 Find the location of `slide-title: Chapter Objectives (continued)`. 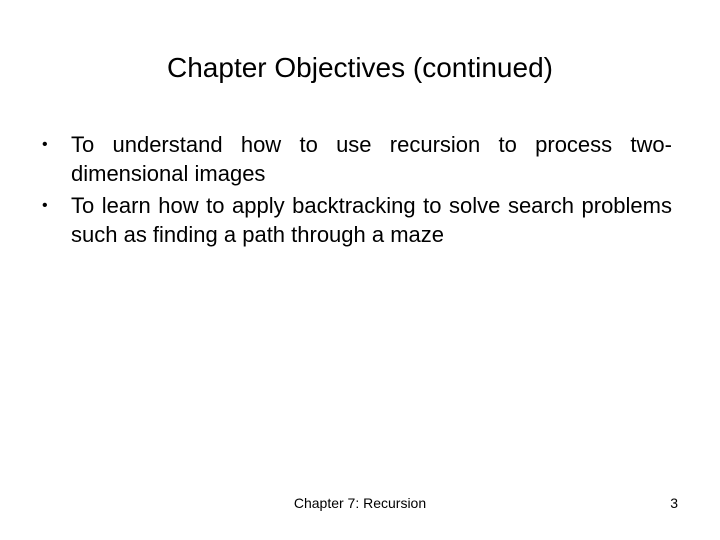

slide-title: Chapter Objectives (continued) is located at coordinates (360, 67).